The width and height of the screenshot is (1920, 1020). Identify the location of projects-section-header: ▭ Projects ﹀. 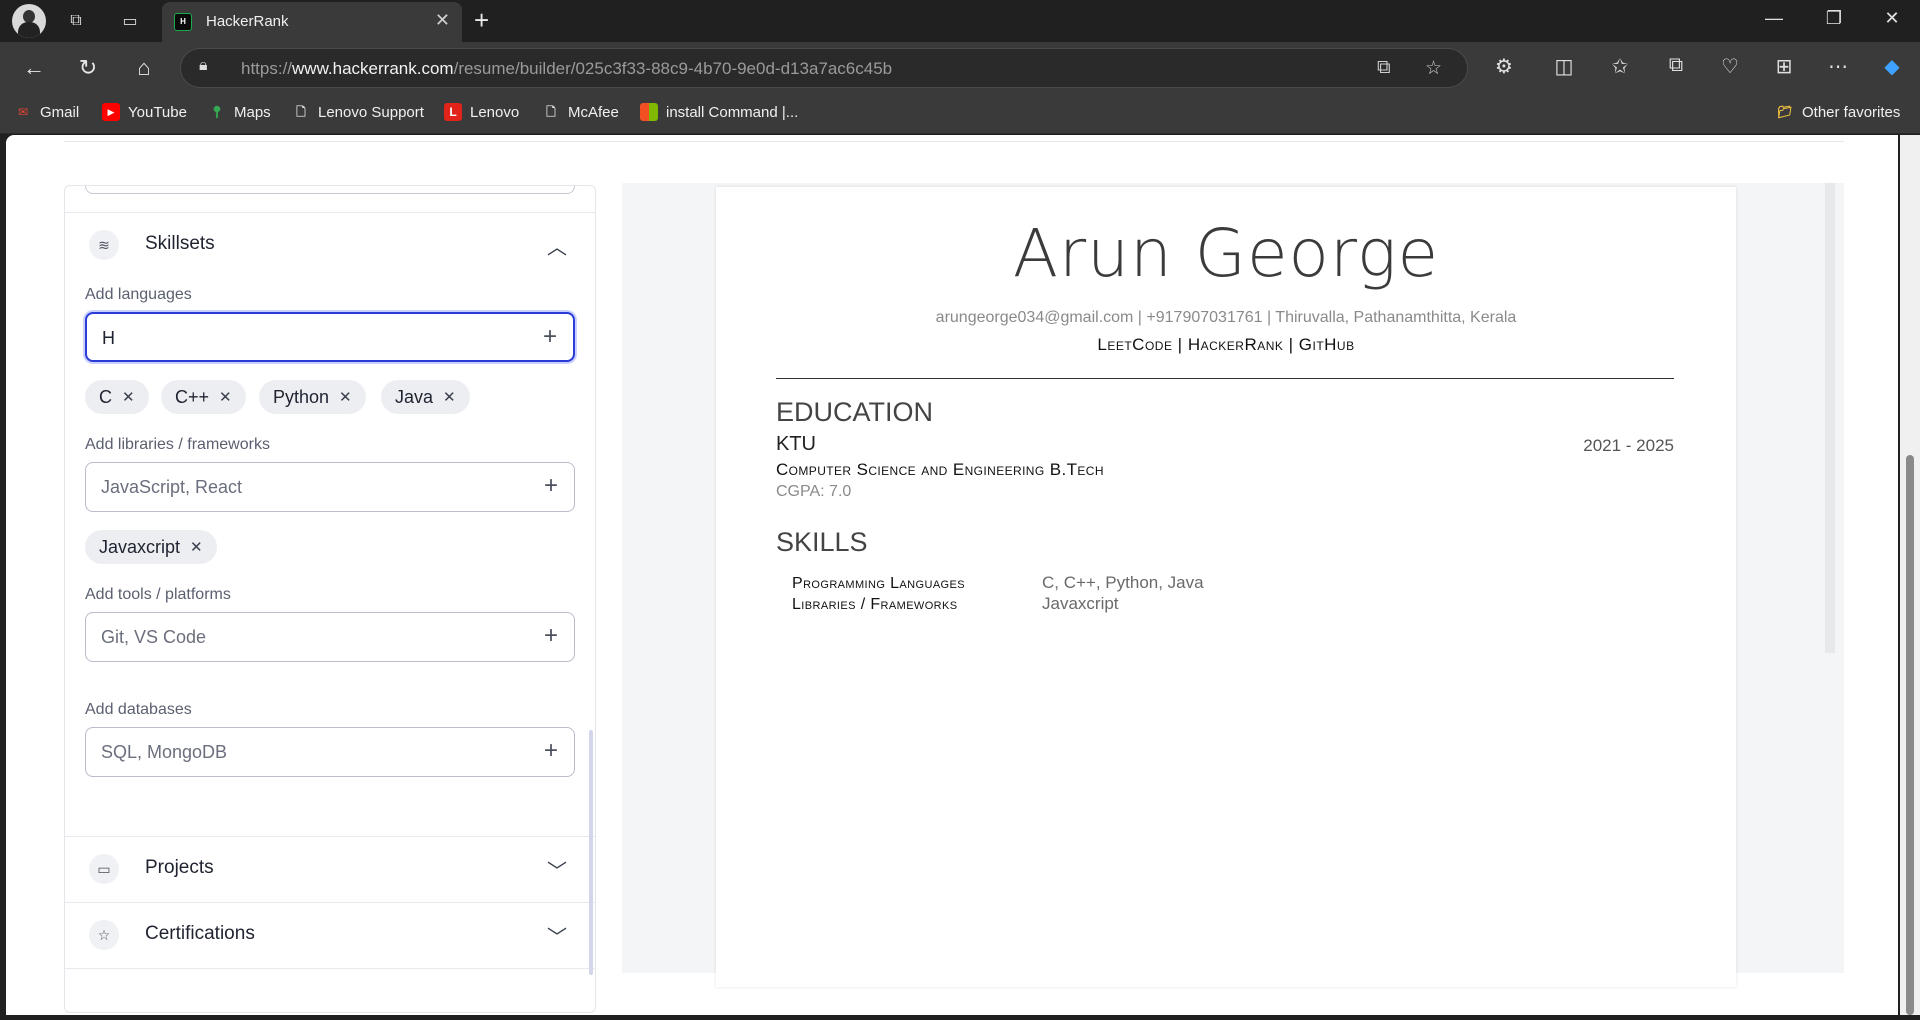
(330, 870).